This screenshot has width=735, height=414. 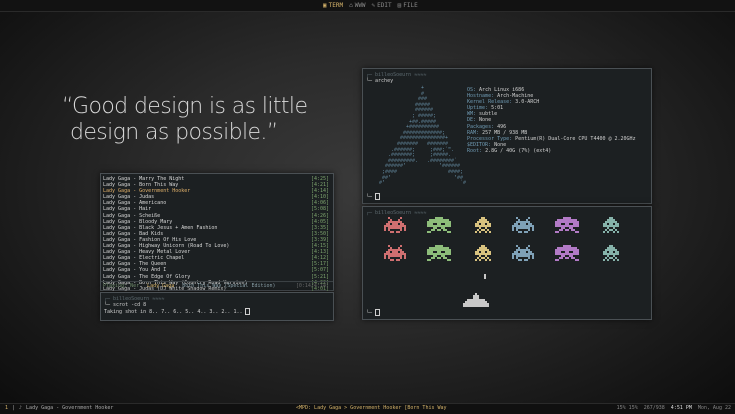 What do you see at coordinates (488, 114) in the screenshot?
I see `sysinfo-value: subtle` at bounding box center [488, 114].